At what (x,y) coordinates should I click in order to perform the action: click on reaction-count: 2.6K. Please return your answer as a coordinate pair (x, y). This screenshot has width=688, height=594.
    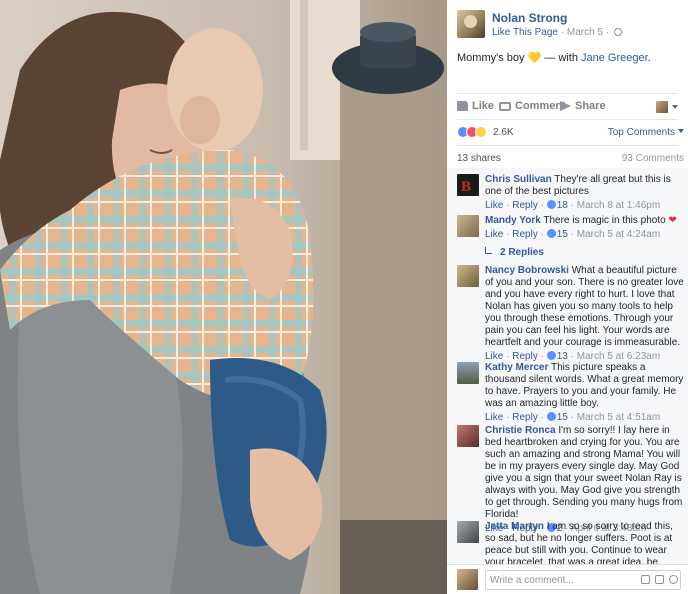
    Looking at the image, I should click on (503, 132).